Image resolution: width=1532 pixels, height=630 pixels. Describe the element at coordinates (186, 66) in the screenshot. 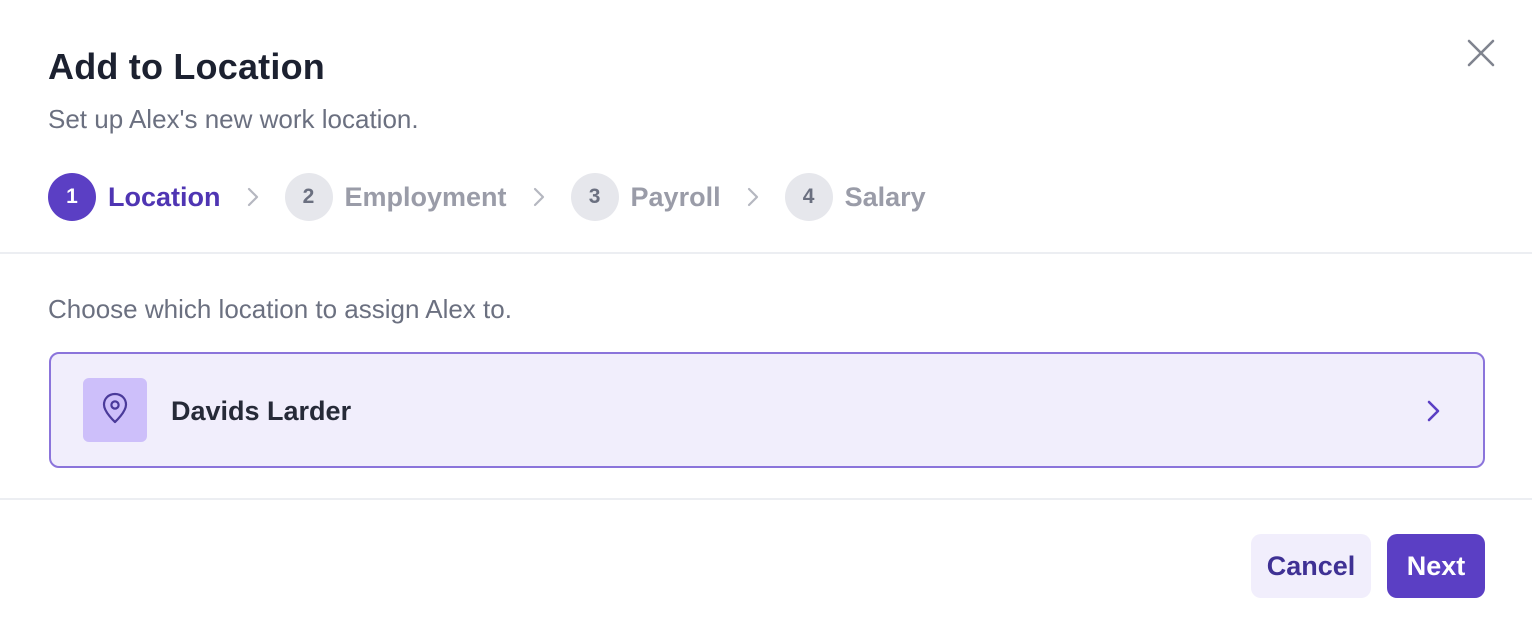

I see `dialog-title: Add to Location` at that location.